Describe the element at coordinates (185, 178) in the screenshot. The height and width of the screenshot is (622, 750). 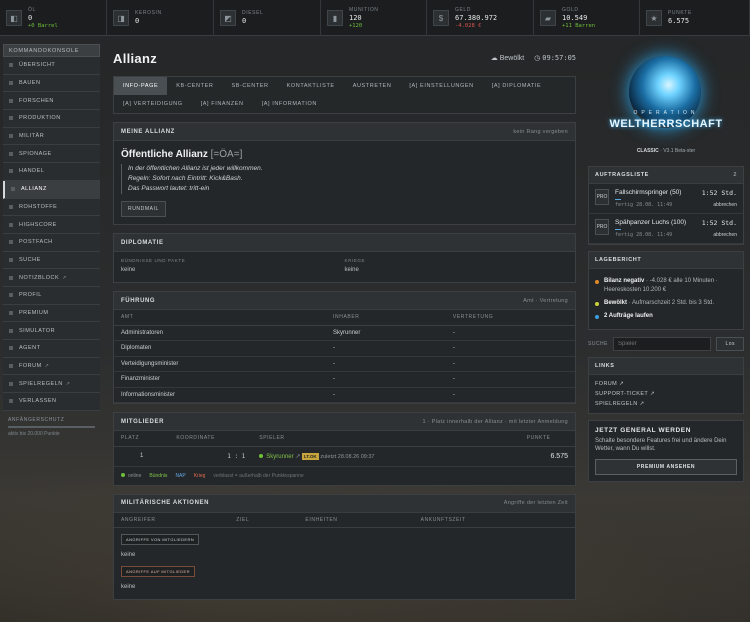
I see `description-line: Regeln: Sofort nach Eintritt: Kick&Bash.` at that location.